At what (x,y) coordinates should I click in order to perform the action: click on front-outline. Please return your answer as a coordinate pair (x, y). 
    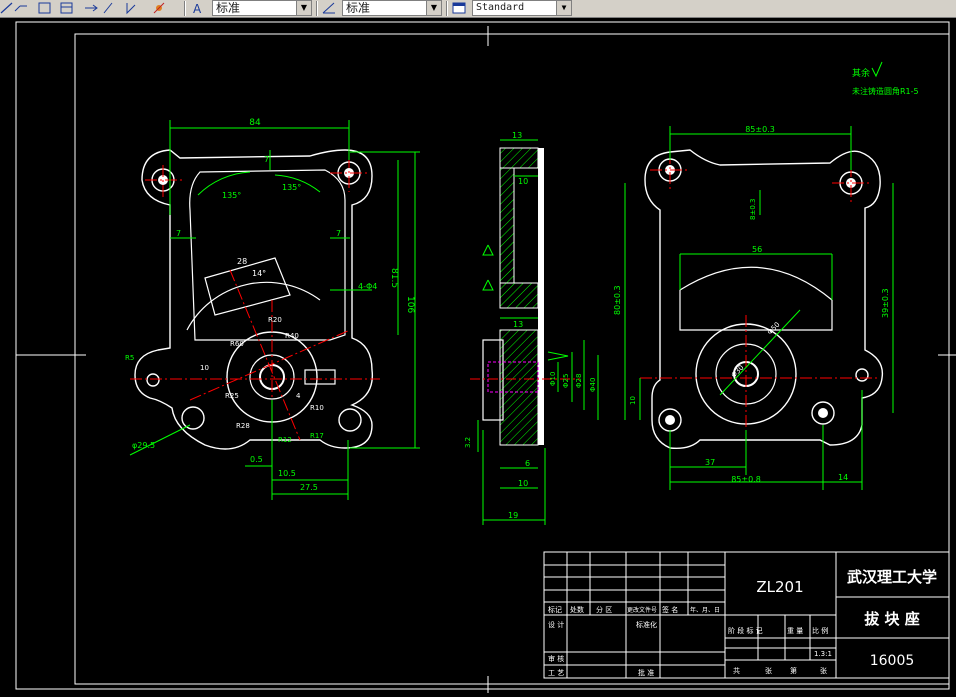
    Looking at the image, I should click on (254, 299).